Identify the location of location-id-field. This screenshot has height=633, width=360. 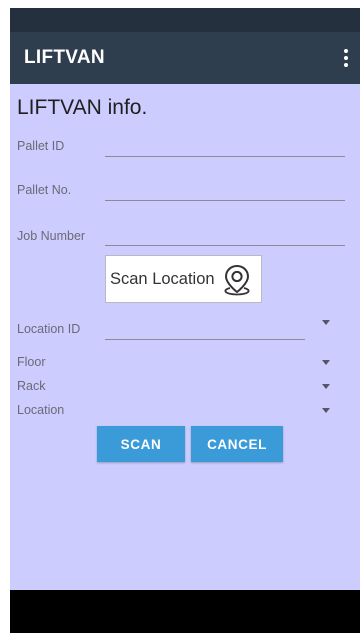
(205, 339).